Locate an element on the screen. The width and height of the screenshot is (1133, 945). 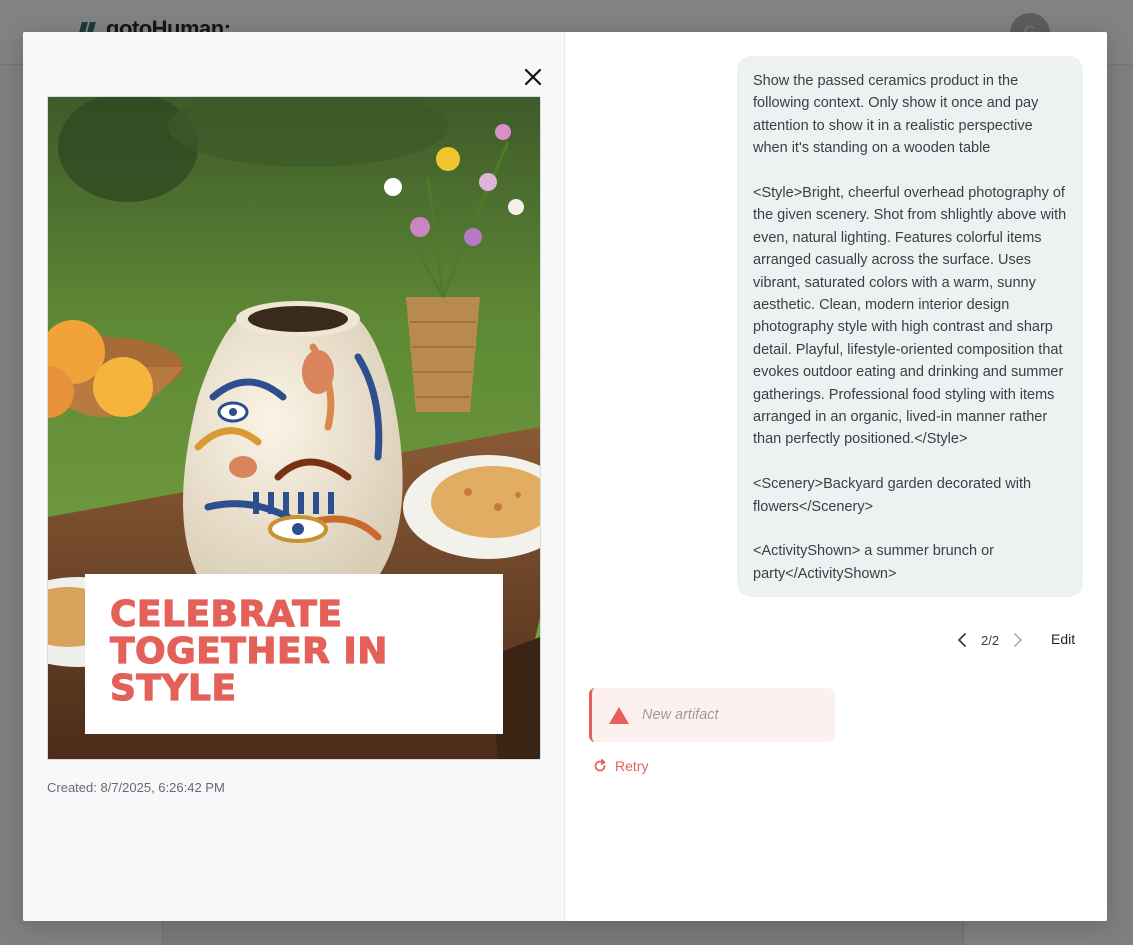
created-timestamp: Created: 8/7/2025, 6:26:42 PM is located at coordinates (136, 787).